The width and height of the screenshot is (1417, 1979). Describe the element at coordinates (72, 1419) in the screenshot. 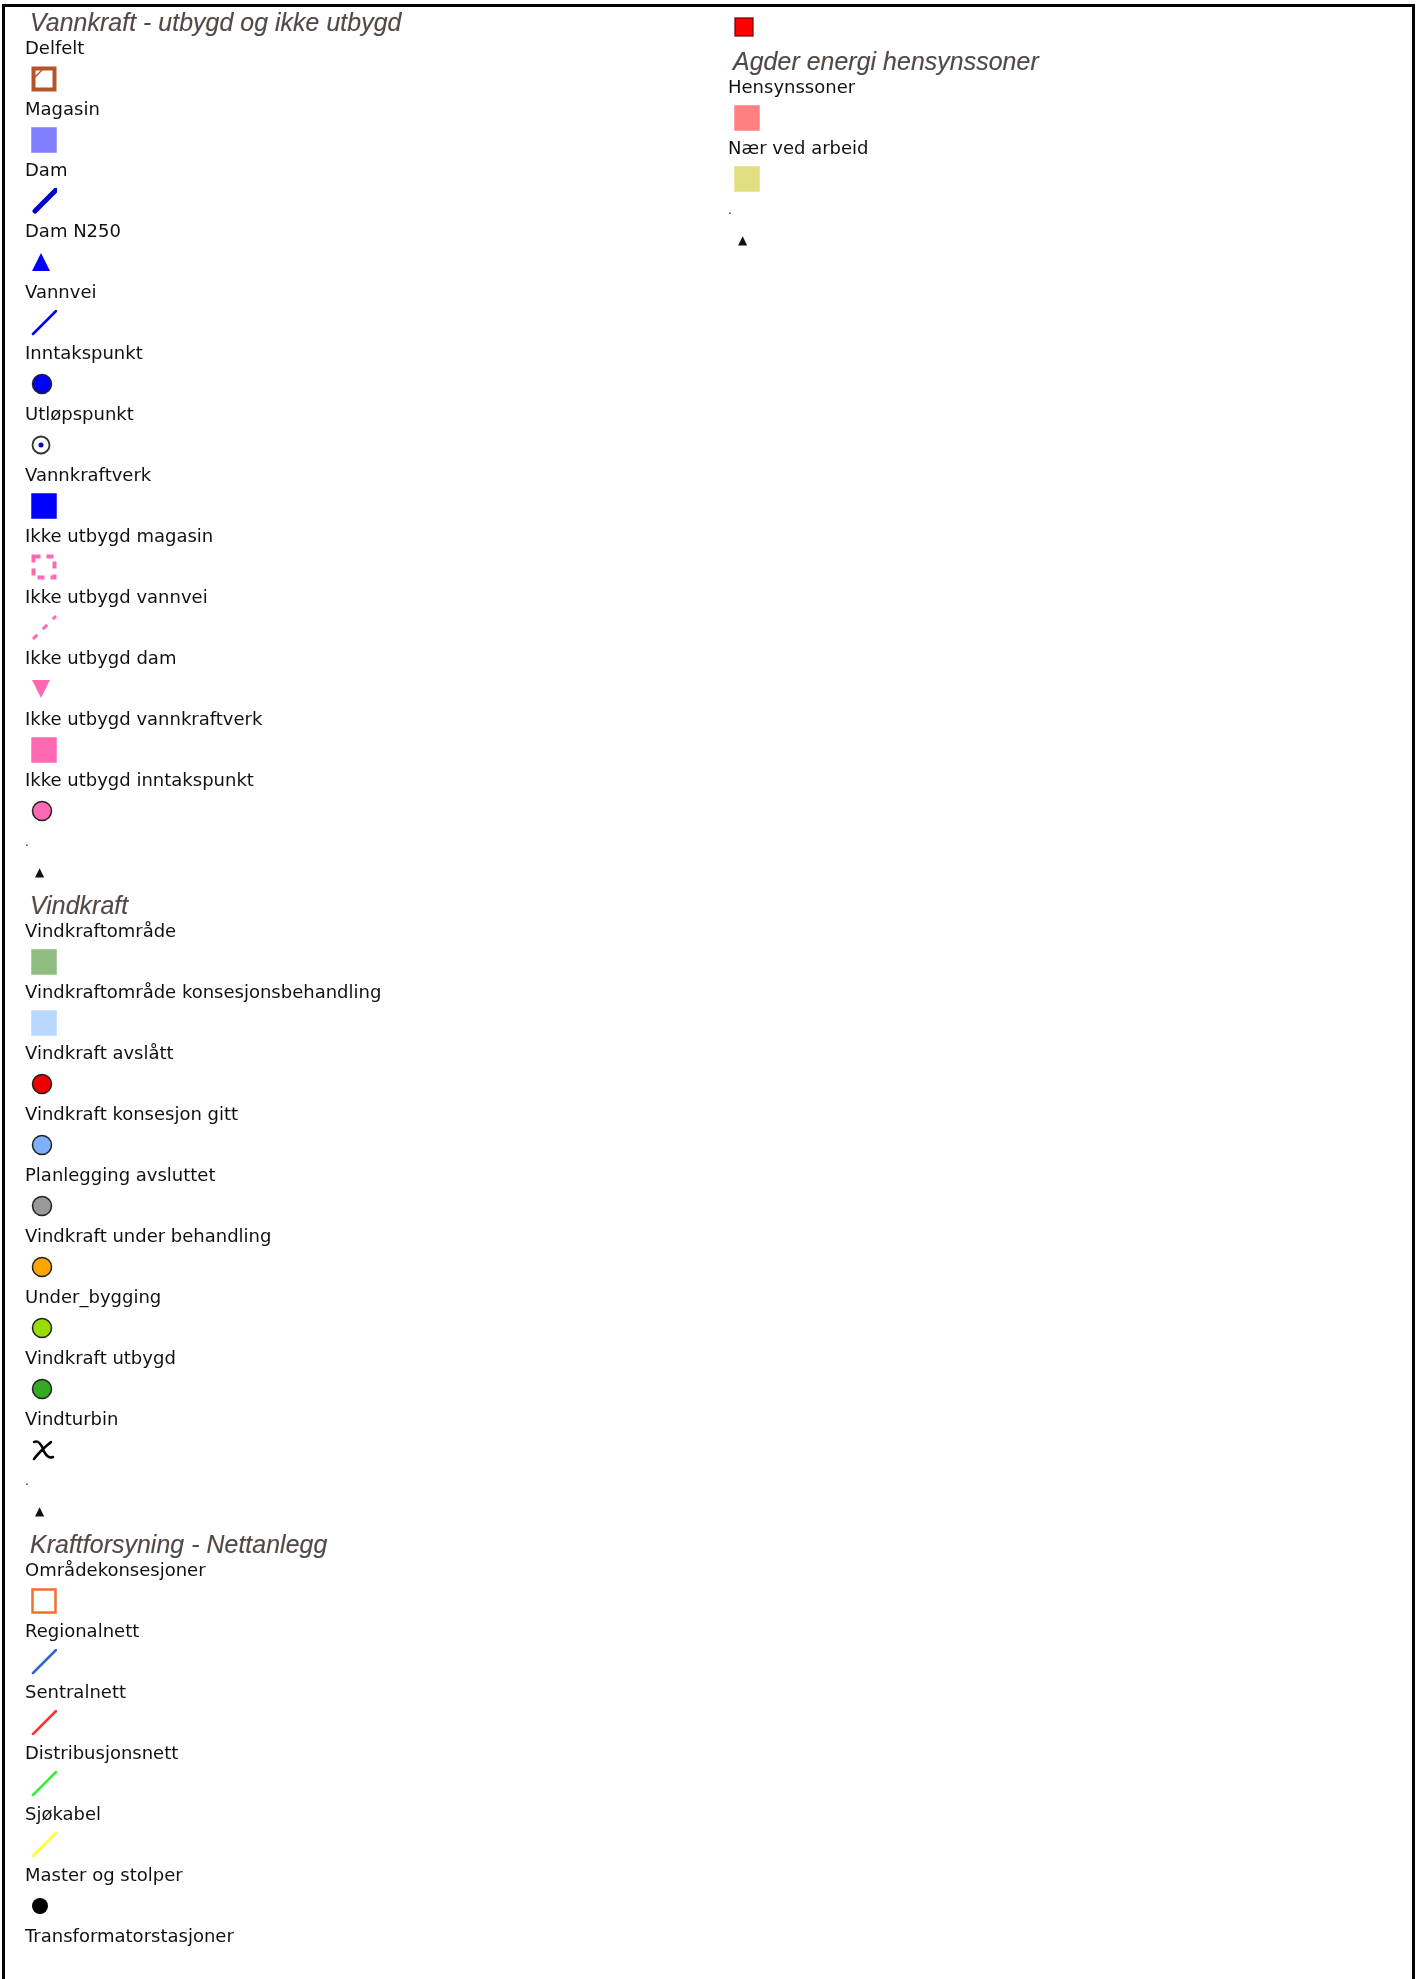

I see `legend-label: Vindturbin` at that location.